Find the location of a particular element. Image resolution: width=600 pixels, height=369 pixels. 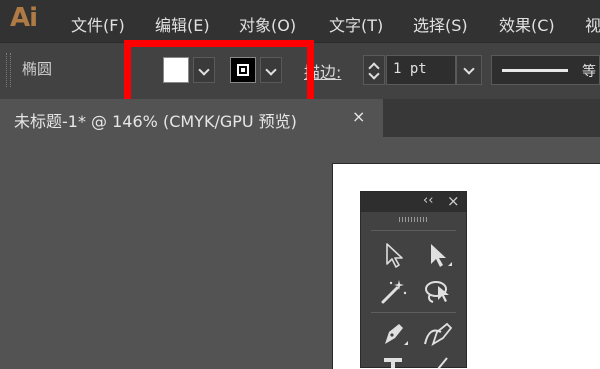

menu-file: 文件(F) is located at coordinates (98, 24).